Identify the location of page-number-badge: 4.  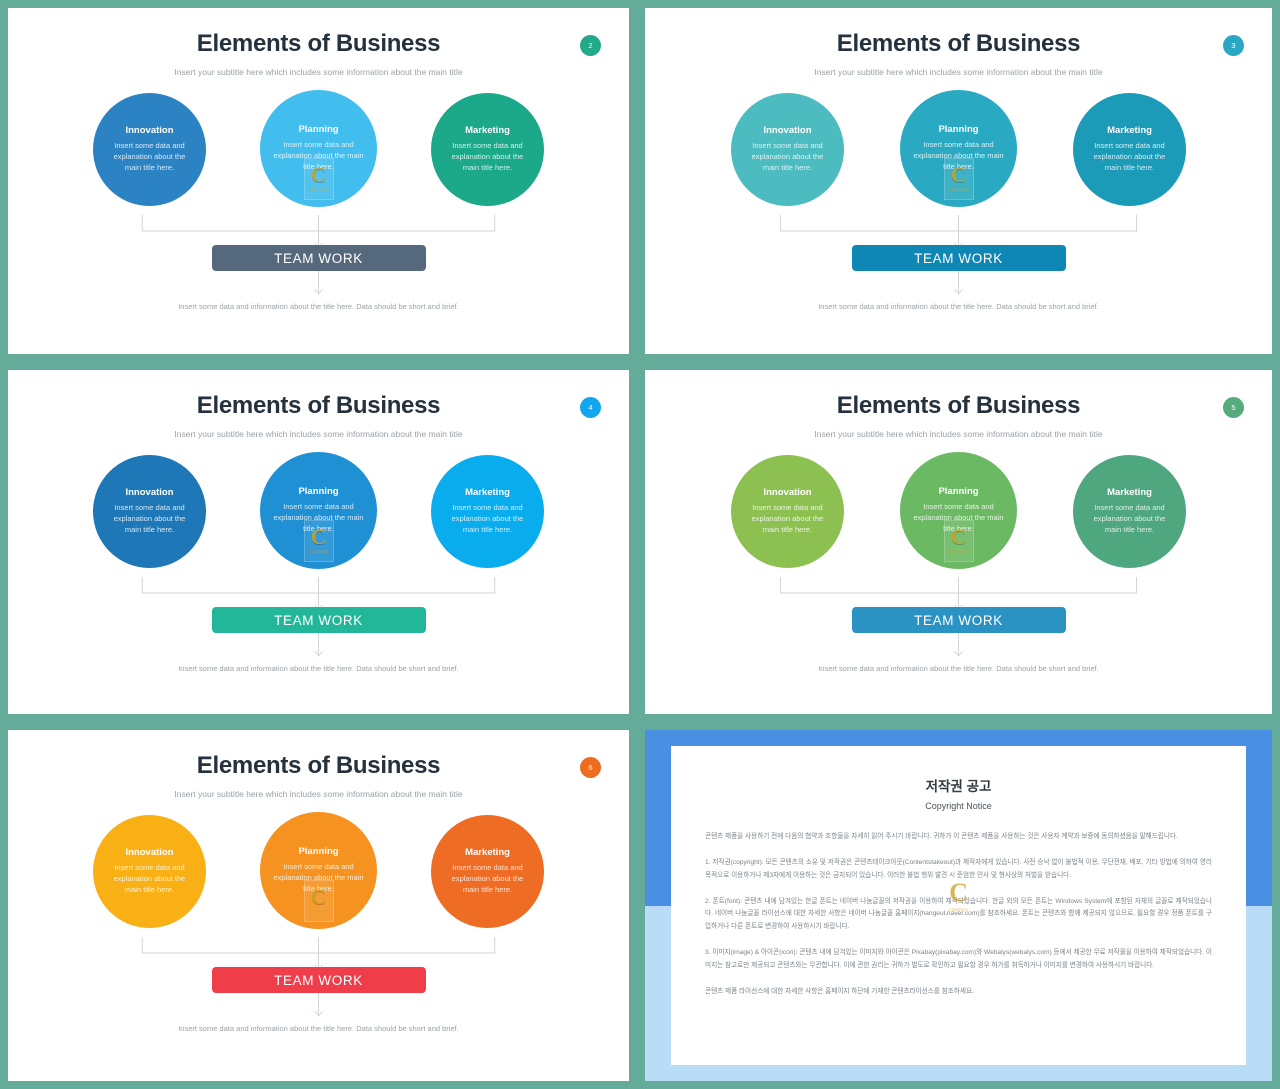
(590, 407).